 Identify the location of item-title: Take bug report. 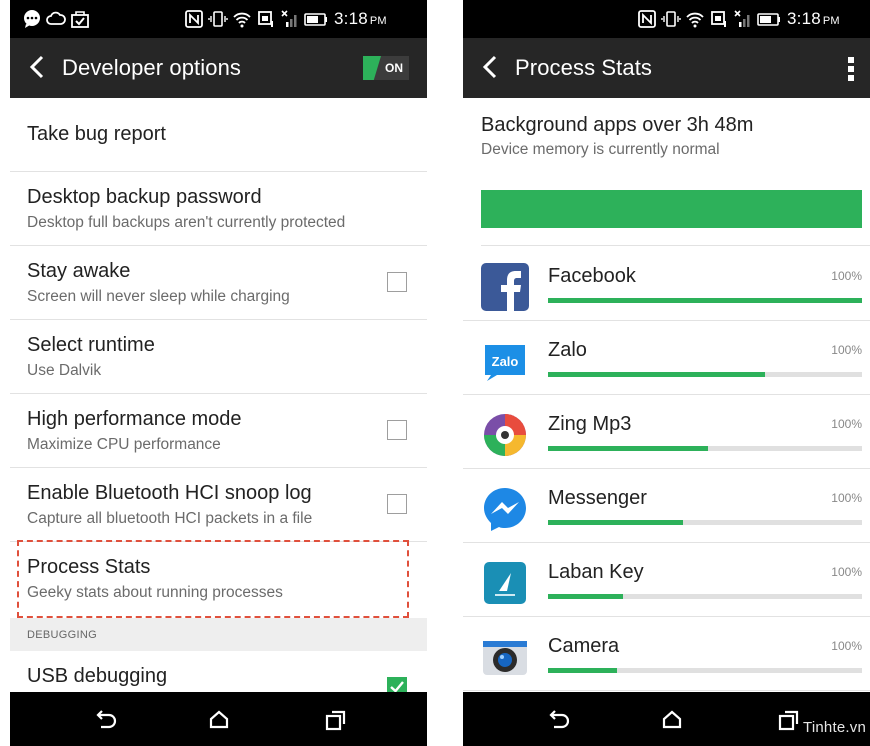
(96, 134).